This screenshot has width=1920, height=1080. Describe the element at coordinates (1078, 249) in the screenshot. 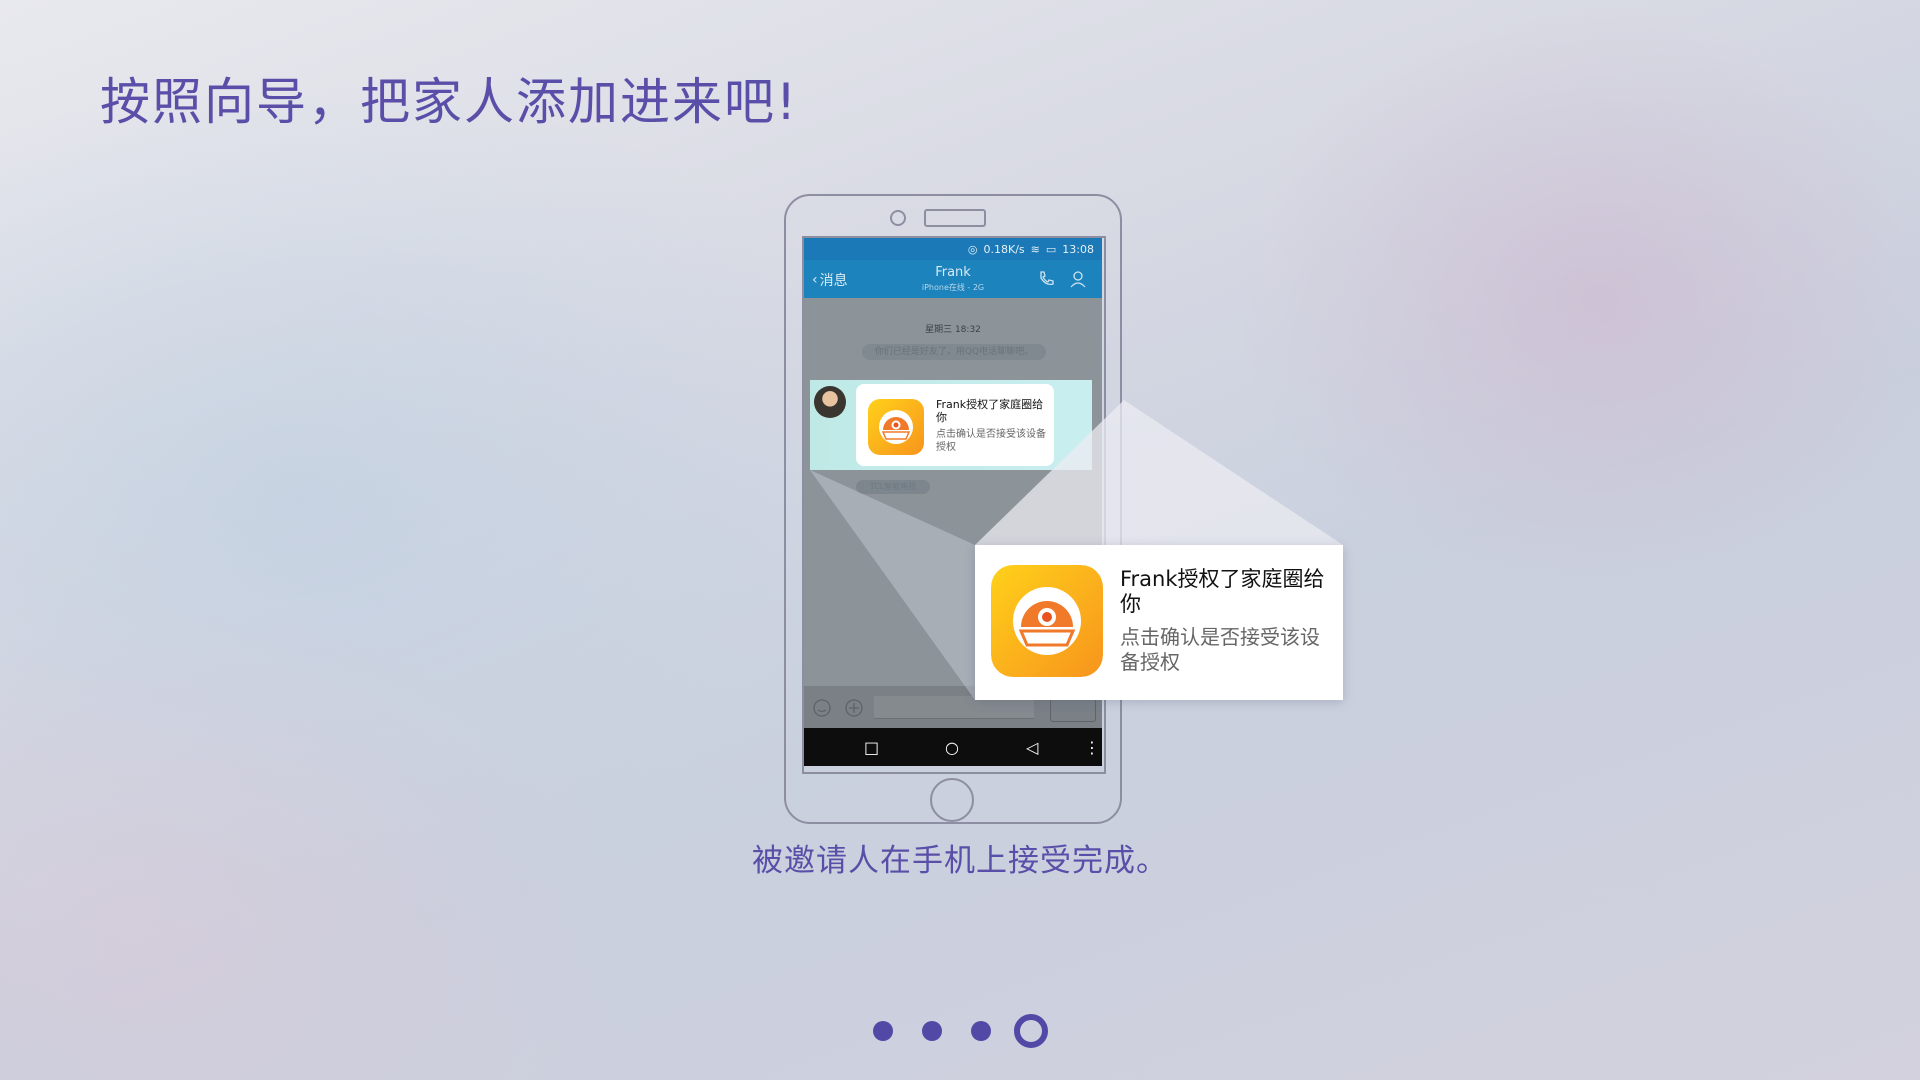

I see `status-time: 13:08` at that location.